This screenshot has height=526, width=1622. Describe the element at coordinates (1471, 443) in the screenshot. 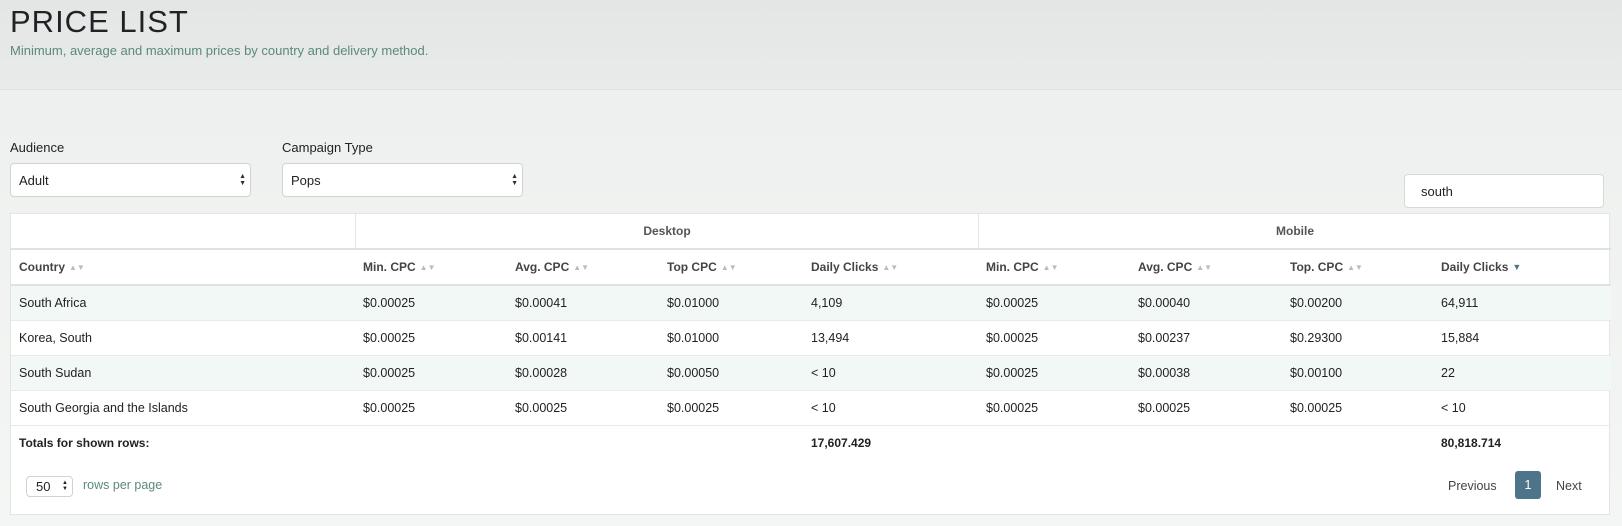

I see `totals-mobile-daily-clicks: 80,818.714` at that location.